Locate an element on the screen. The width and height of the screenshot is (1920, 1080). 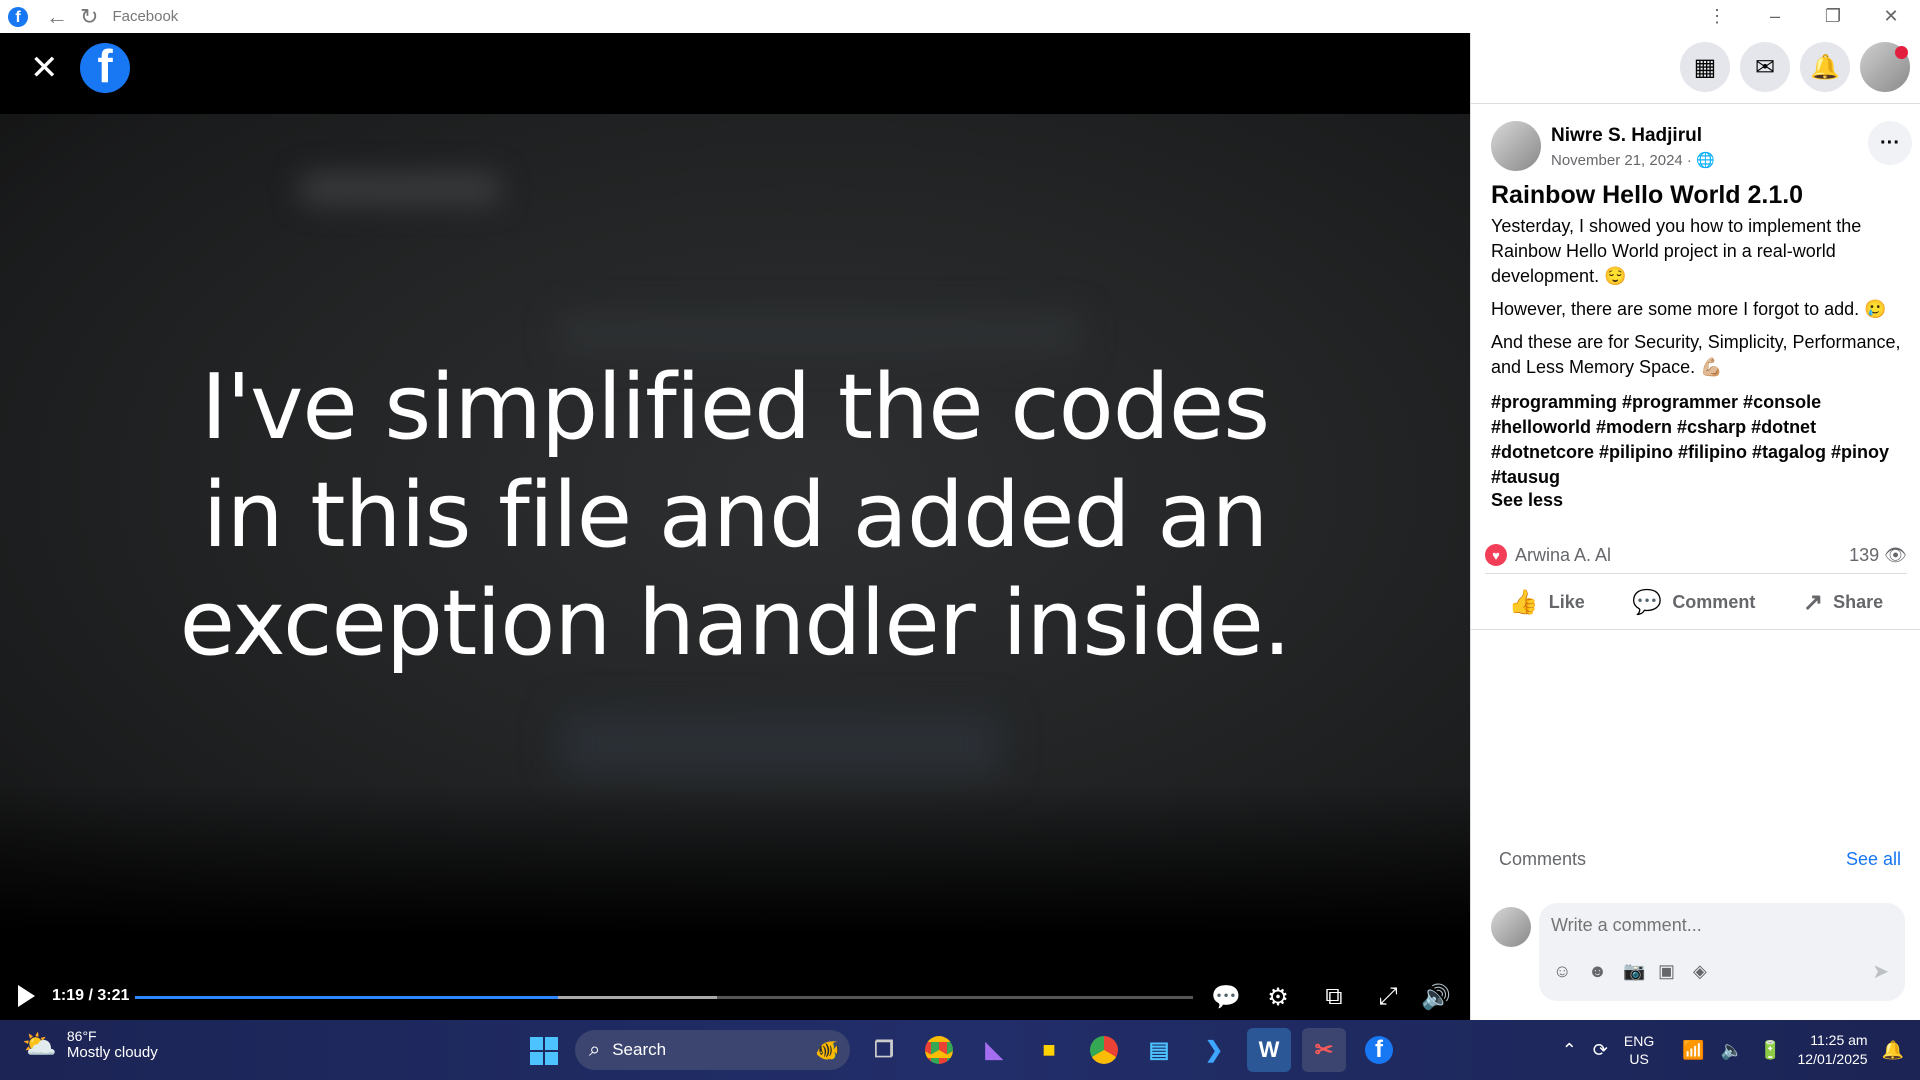
thumbs-up-icon: 👍 is located at coordinates (1523, 602).